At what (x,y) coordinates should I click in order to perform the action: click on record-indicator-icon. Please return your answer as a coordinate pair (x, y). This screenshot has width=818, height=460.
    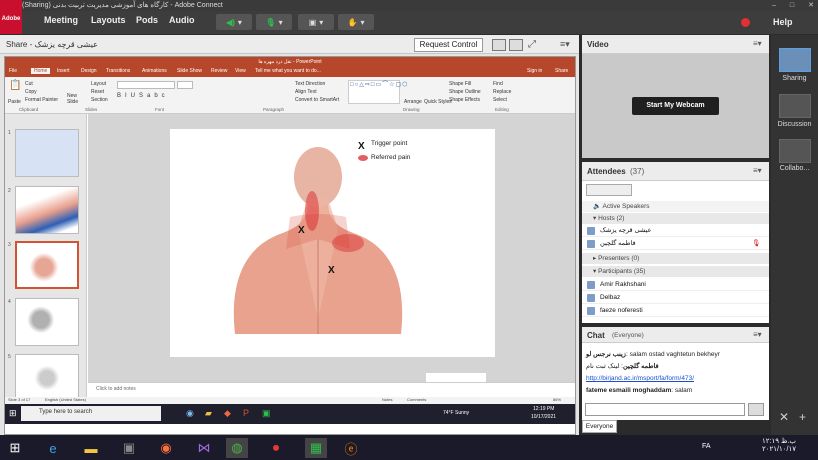
    Looking at the image, I should click on (745, 22).